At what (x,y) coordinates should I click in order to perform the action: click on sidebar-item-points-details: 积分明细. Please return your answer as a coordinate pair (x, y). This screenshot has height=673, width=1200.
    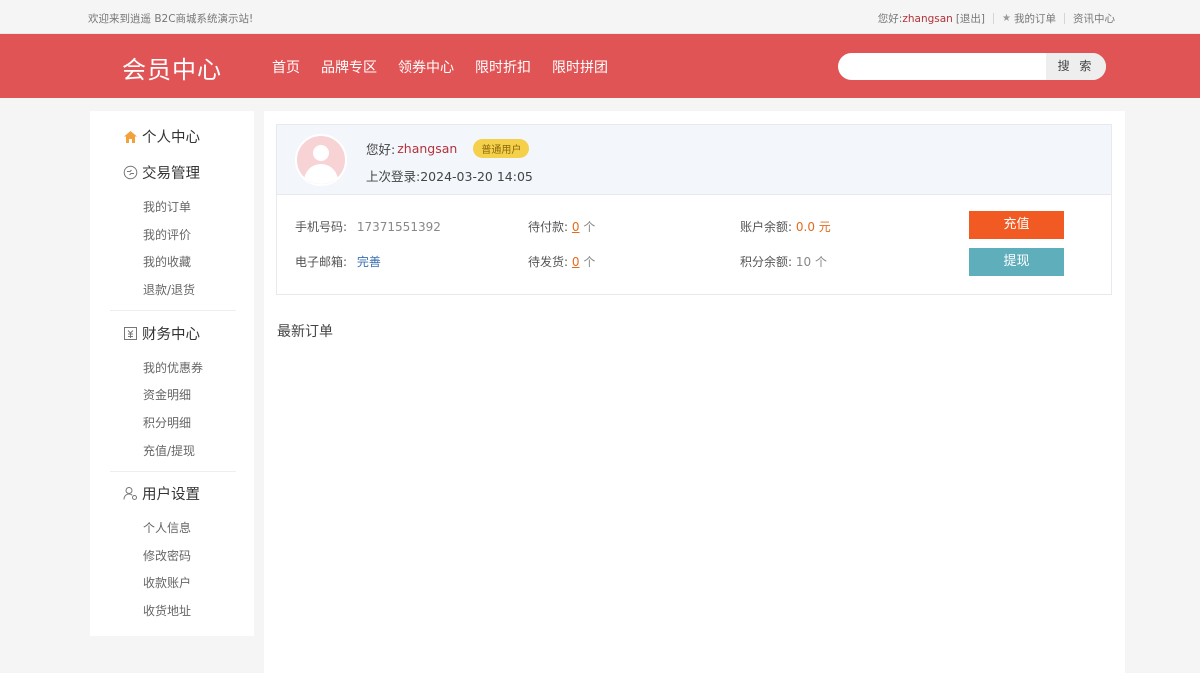
    Looking at the image, I should click on (167, 422).